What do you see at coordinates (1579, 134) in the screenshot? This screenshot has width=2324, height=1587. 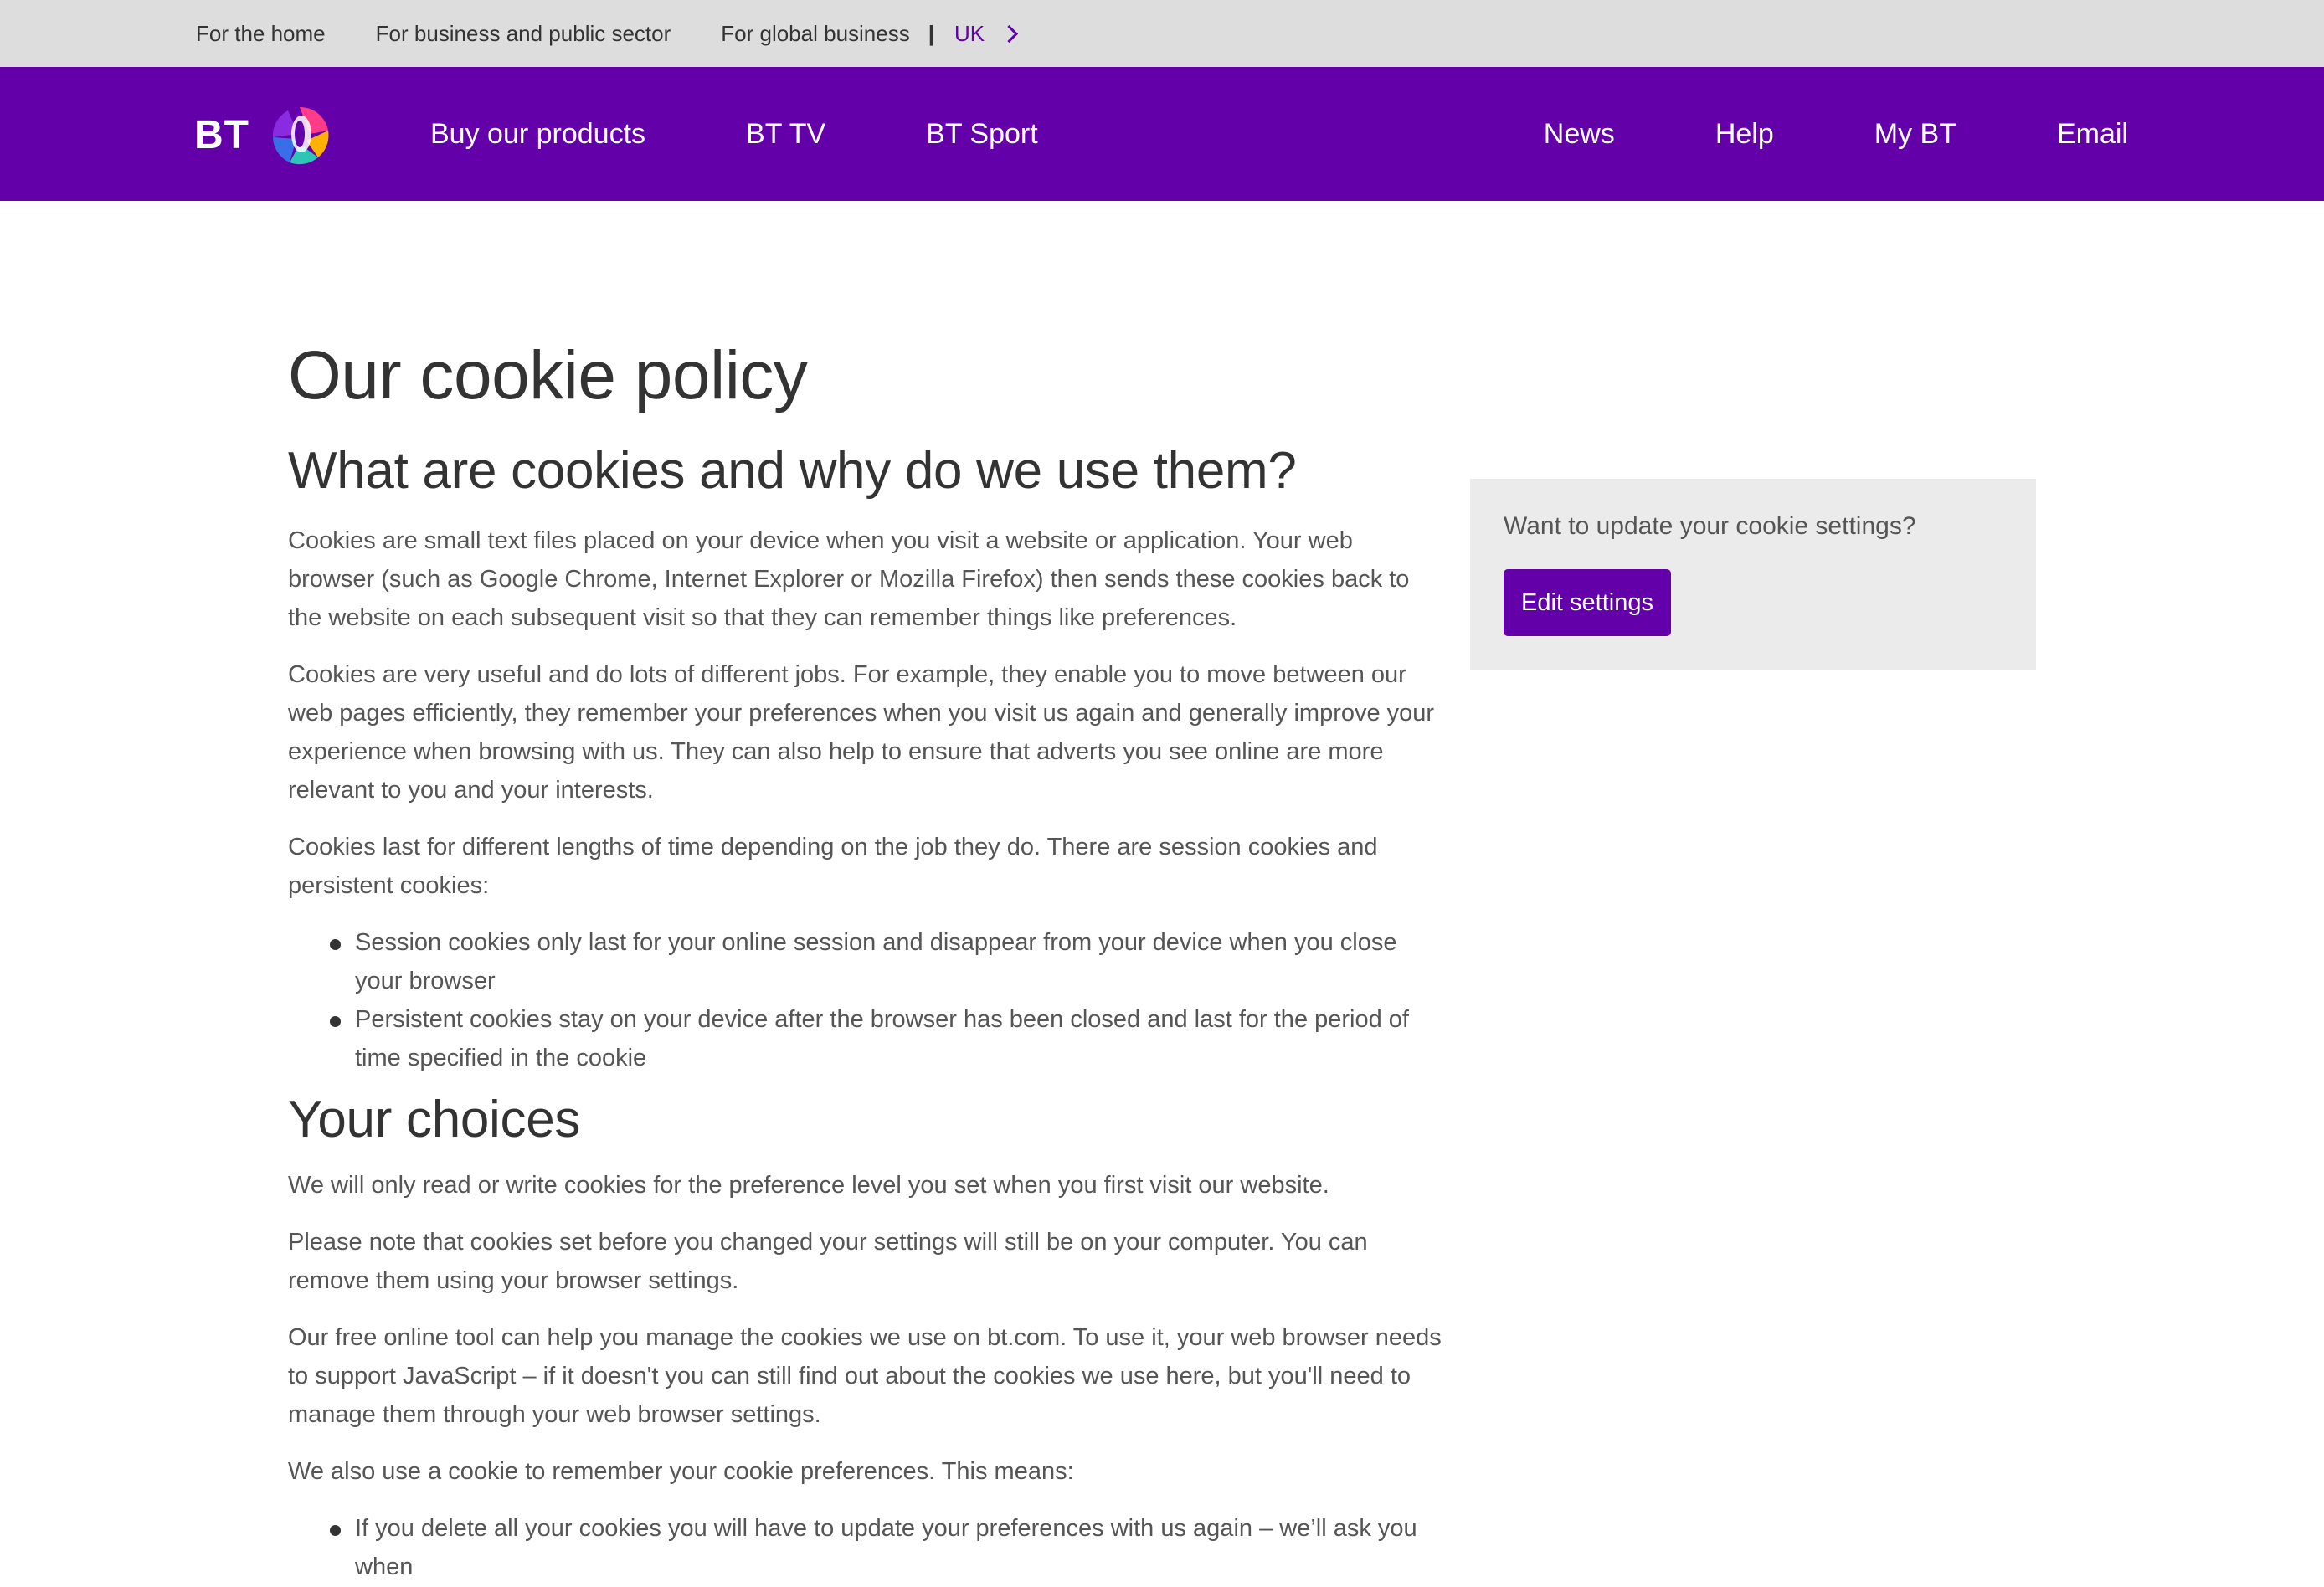 I see `nav-news: News` at bounding box center [1579, 134].